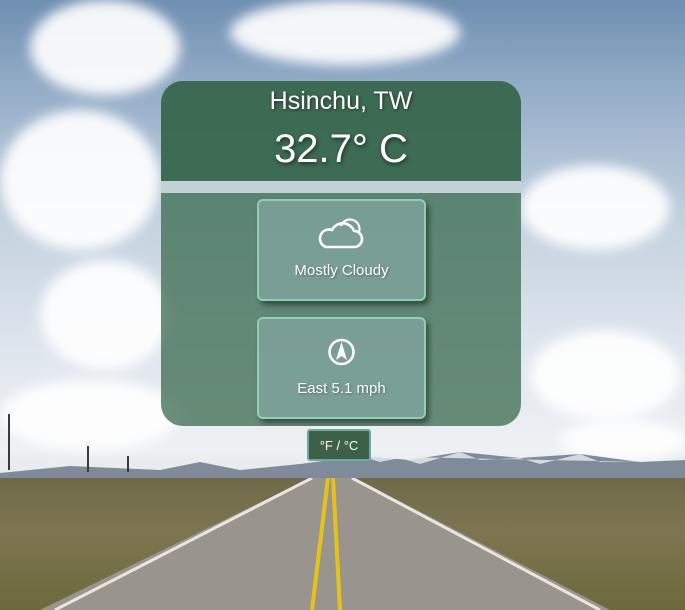 This screenshot has width=685, height=610. I want to click on compass-icon, so click(341, 352).